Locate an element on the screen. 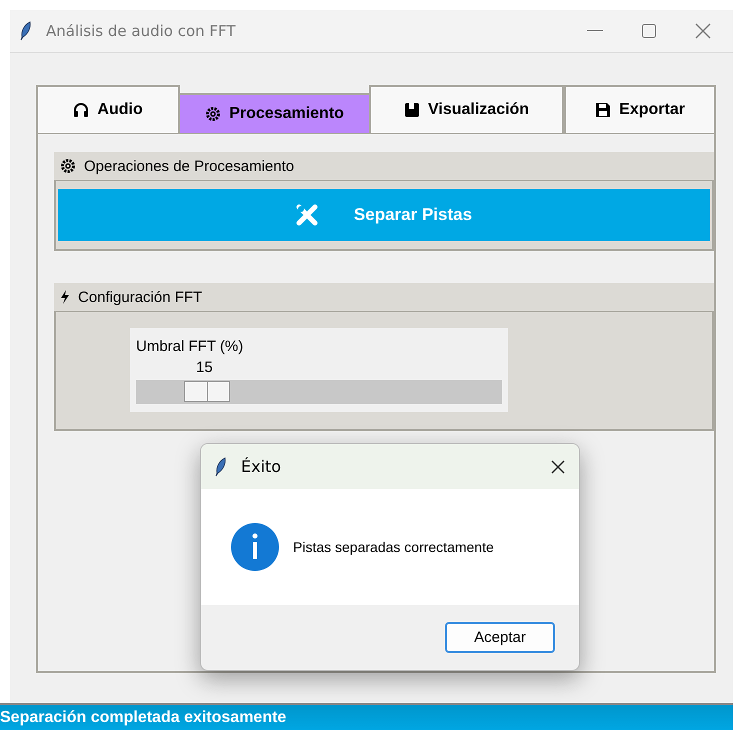 Image resolution: width=743 pixels, height=730 pixels. clapperboard-icon is located at coordinates (412, 110).